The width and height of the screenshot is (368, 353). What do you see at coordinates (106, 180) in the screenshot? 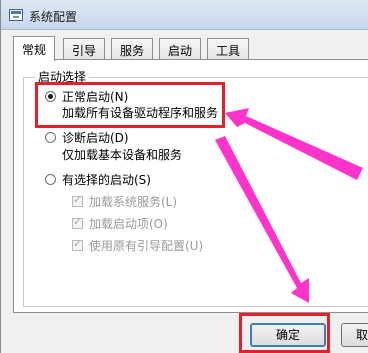
I see `selective-startup-label: 有选择的启动(S)` at bounding box center [106, 180].